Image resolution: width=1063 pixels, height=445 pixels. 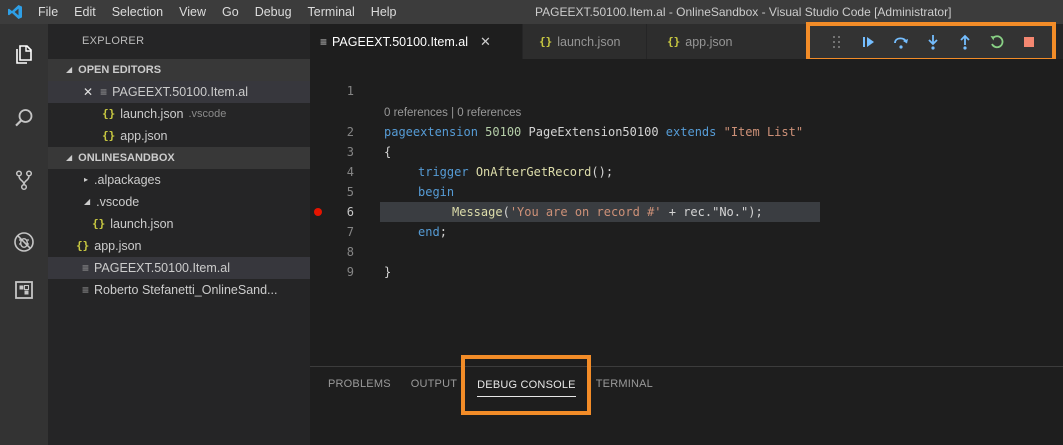 What do you see at coordinates (452, 113) in the screenshot?
I see `code-lens-references: 0 references | 0 references` at bounding box center [452, 113].